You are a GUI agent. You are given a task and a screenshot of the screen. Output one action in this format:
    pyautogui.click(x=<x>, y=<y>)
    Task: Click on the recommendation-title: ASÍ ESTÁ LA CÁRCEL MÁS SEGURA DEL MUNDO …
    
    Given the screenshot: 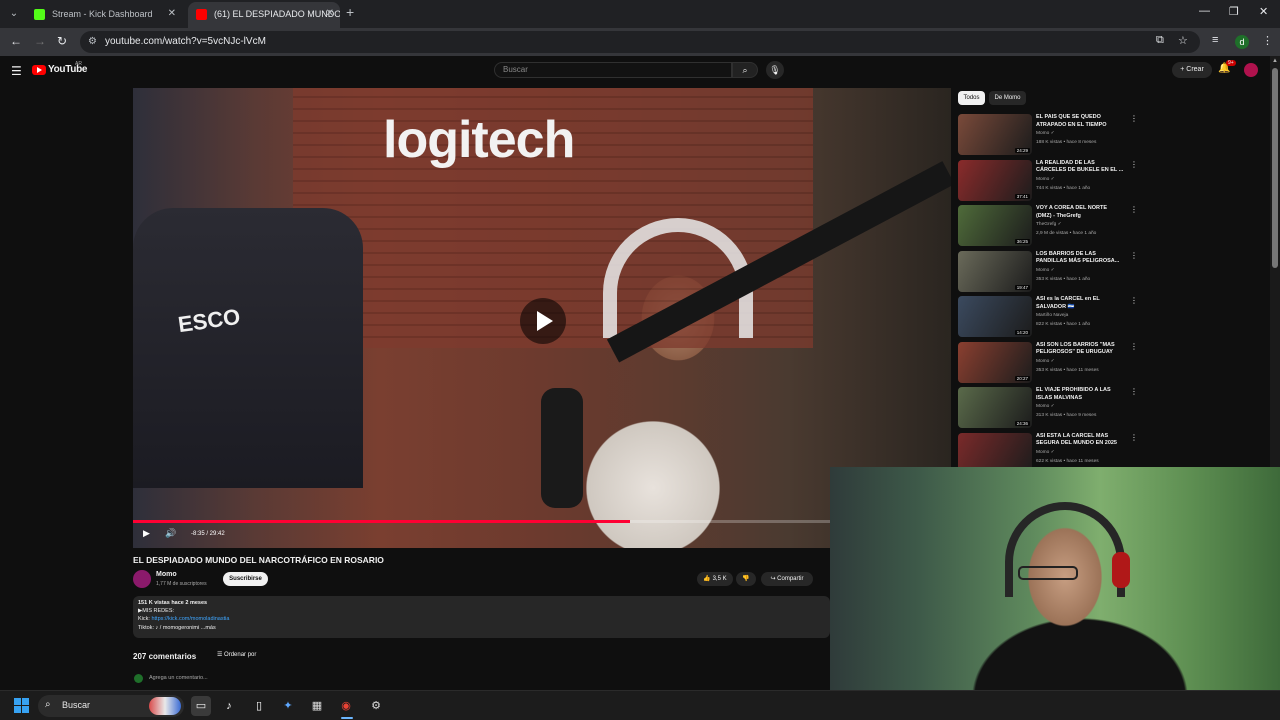 What is the action you would take?
    pyautogui.click(x=1080, y=440)
    